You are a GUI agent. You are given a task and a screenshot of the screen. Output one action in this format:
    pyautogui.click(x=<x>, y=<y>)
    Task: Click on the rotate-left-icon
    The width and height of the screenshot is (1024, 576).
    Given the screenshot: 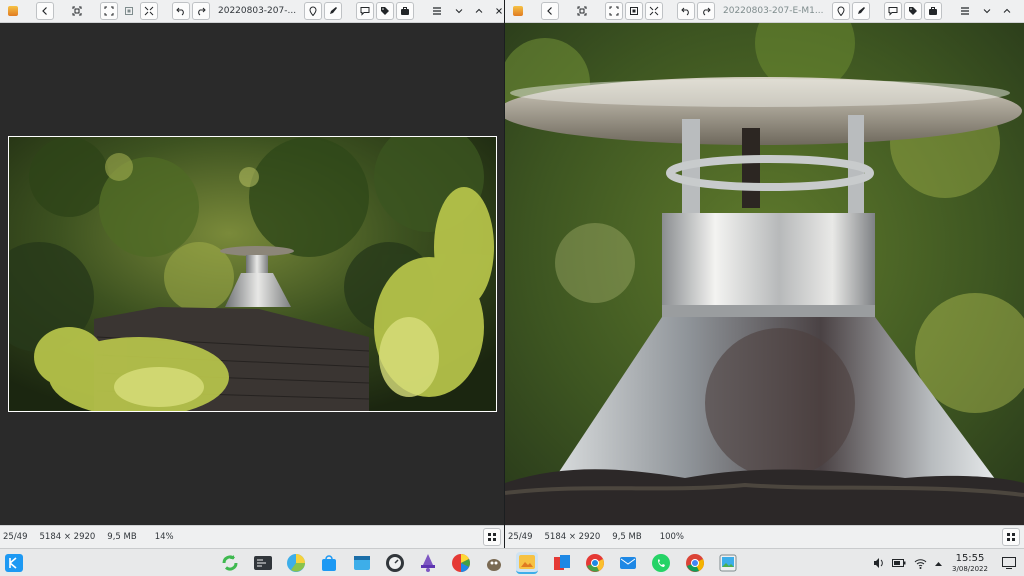 What is the action you would take?
    pyautogui.click(x=180, y=11)
    